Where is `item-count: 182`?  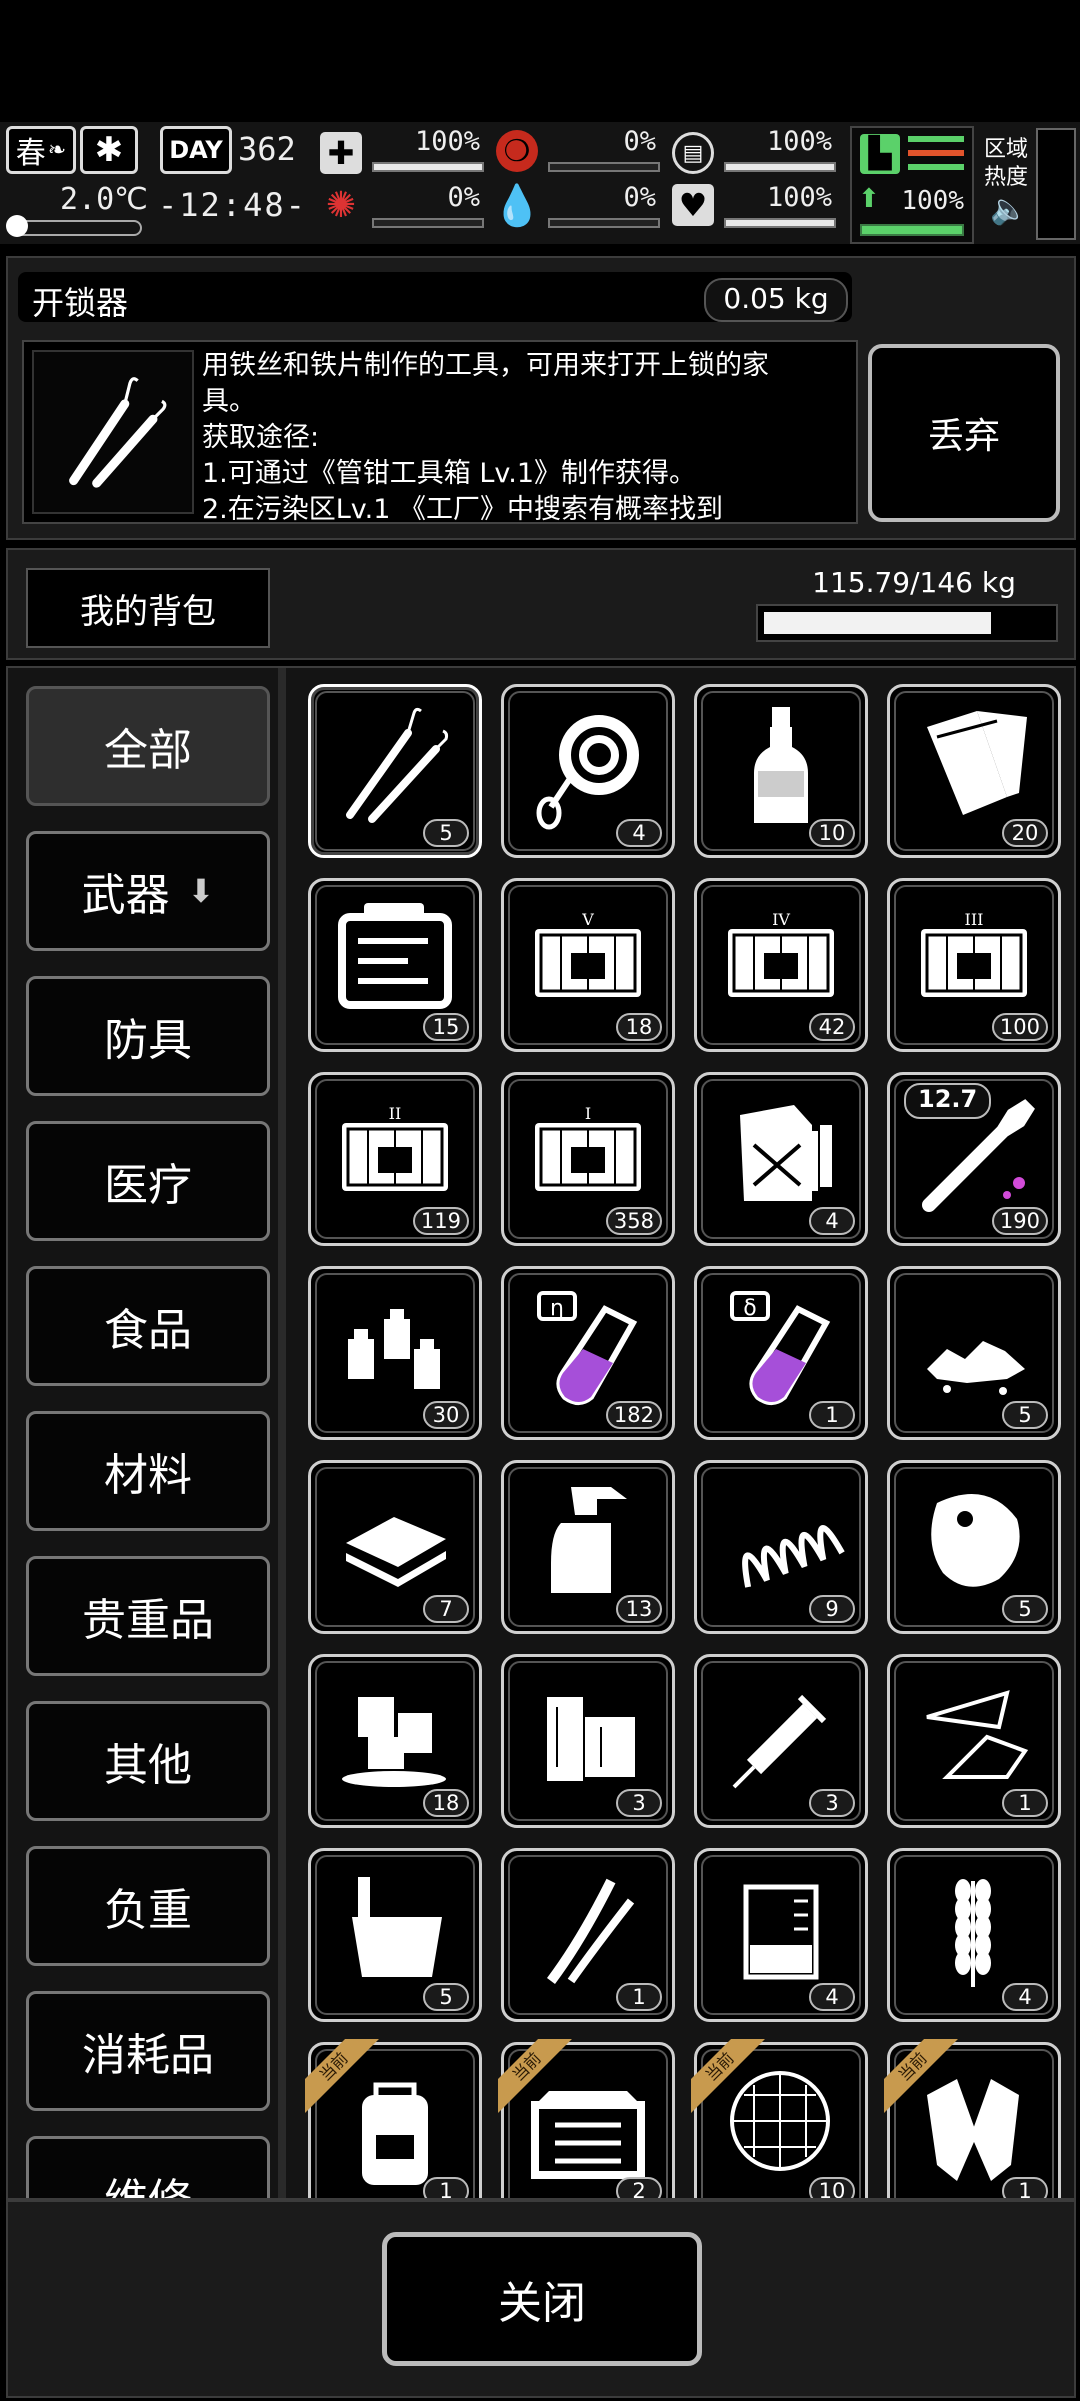 item-count: 182 is located at coordinates (633, 1415).